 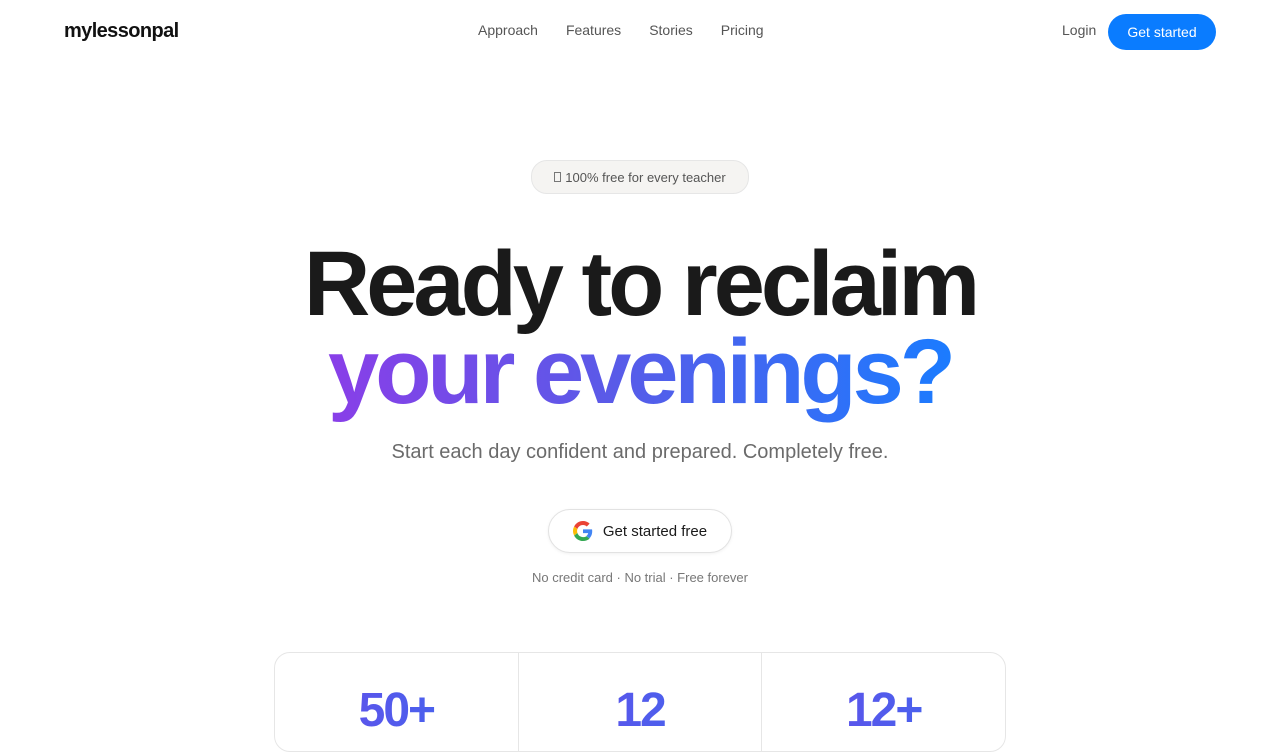 I want to click on get-started-button: Get started, so click(x=1162, y=32).